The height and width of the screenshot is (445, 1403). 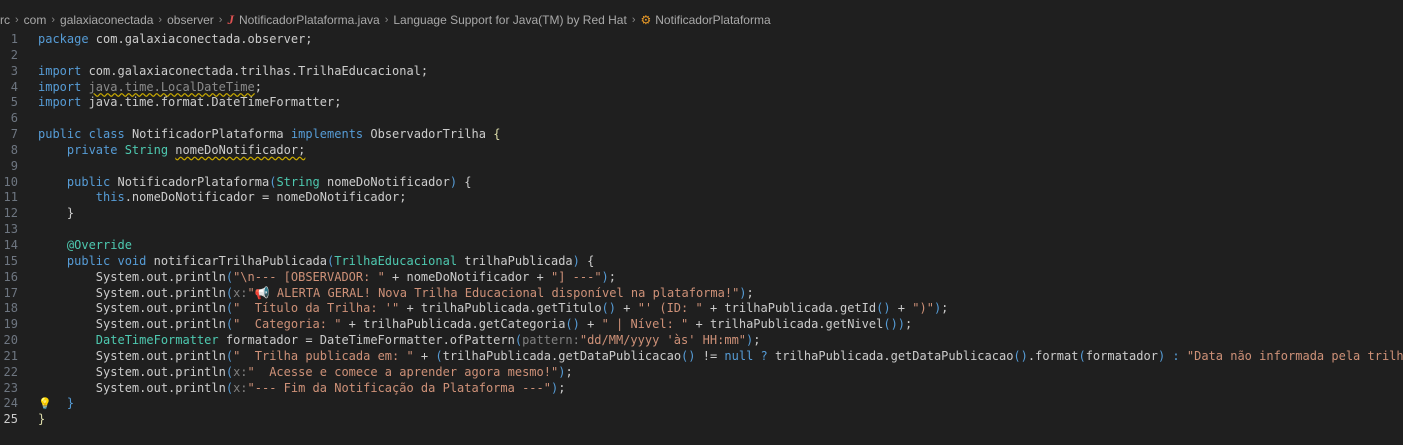 What do you see at coordinates (316, 308) in the screenshot?
I see `code-token: " Título da Trilha: '"` at bounding box center [316, 308].